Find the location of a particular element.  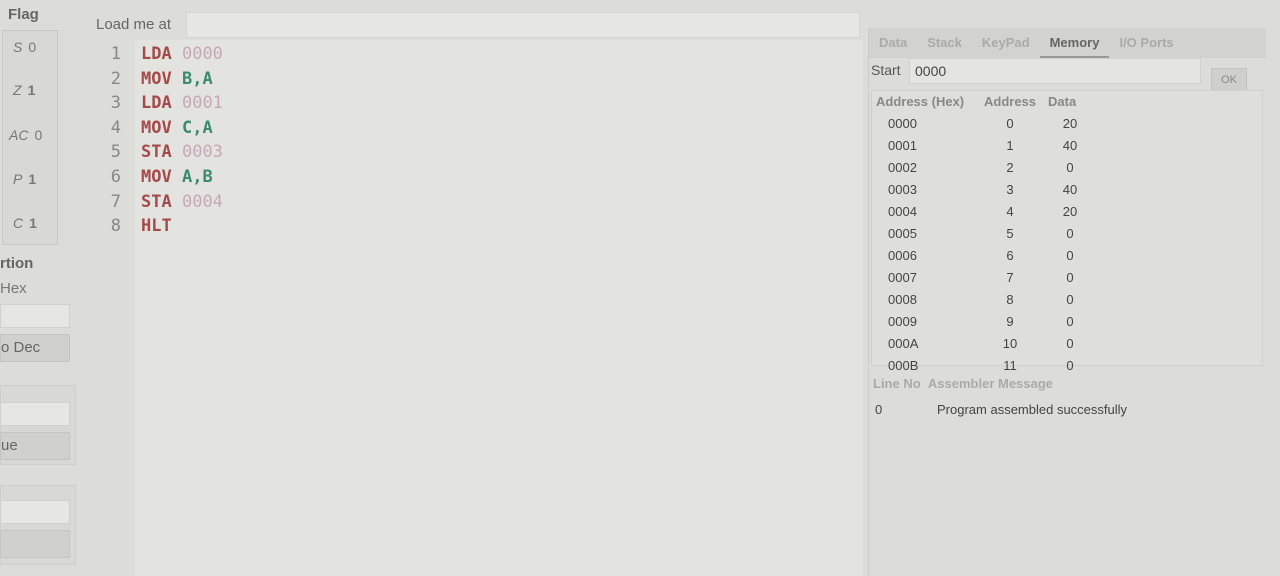

memory-row: 000A 10 0 is located at coordinates (1067, 343).